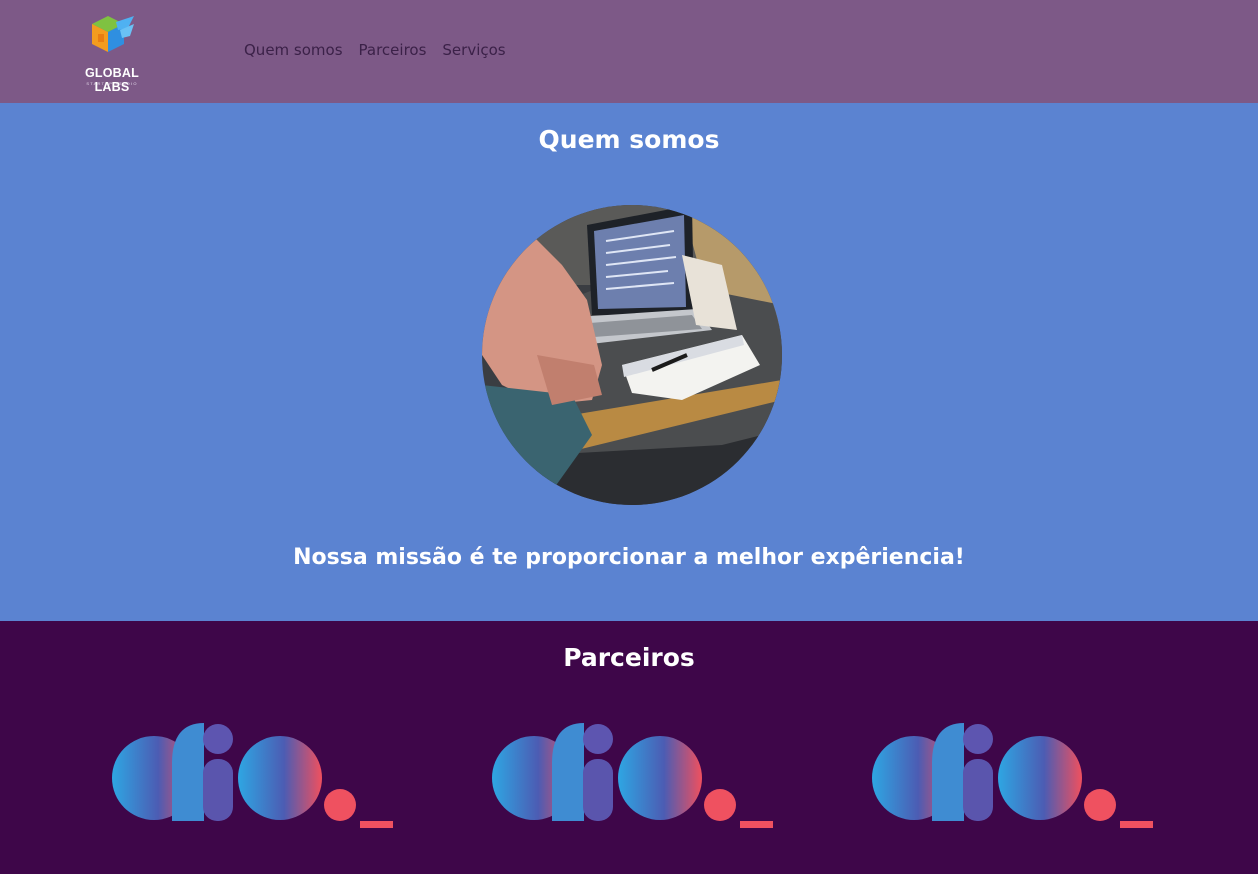 This screenshot has width=1258, height=874. I want to click on nav-link-parceiros: Parceiros, so click(393, 50).